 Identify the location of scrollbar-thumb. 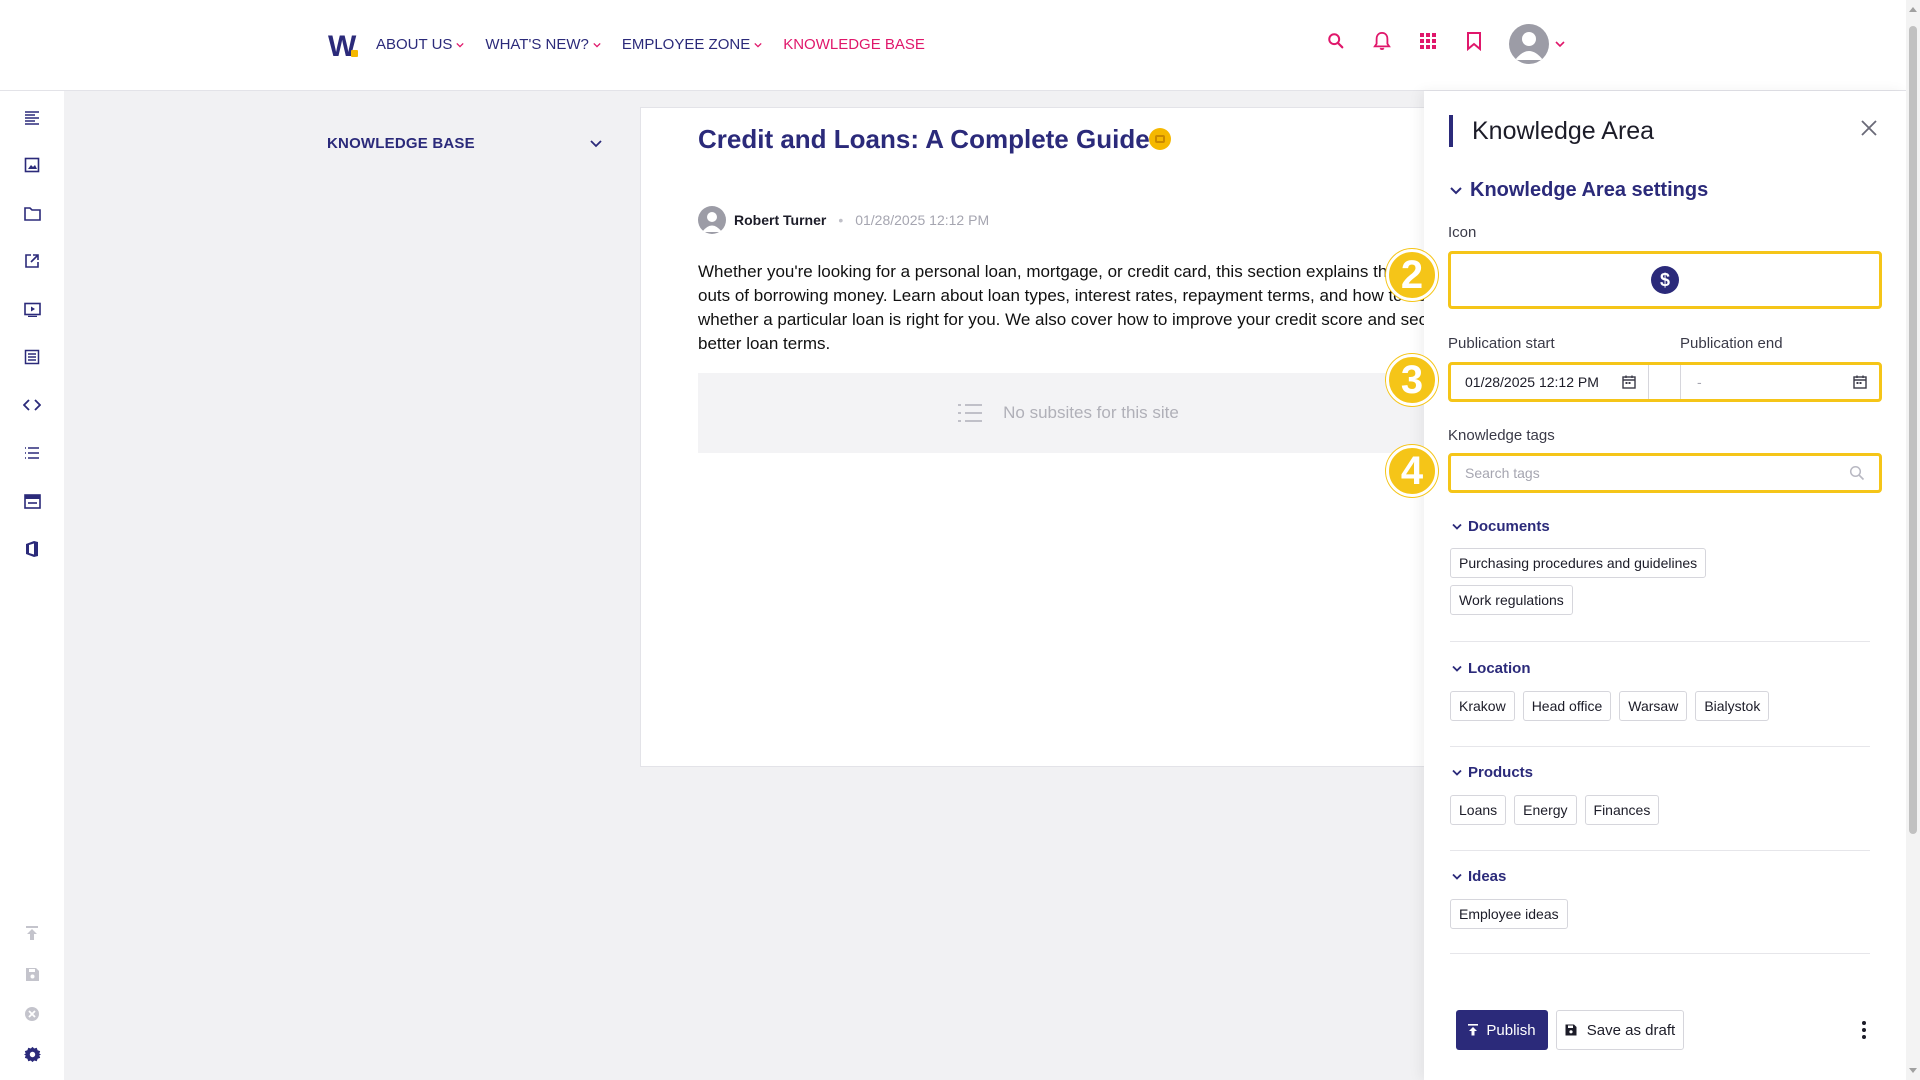
(1913, 430).